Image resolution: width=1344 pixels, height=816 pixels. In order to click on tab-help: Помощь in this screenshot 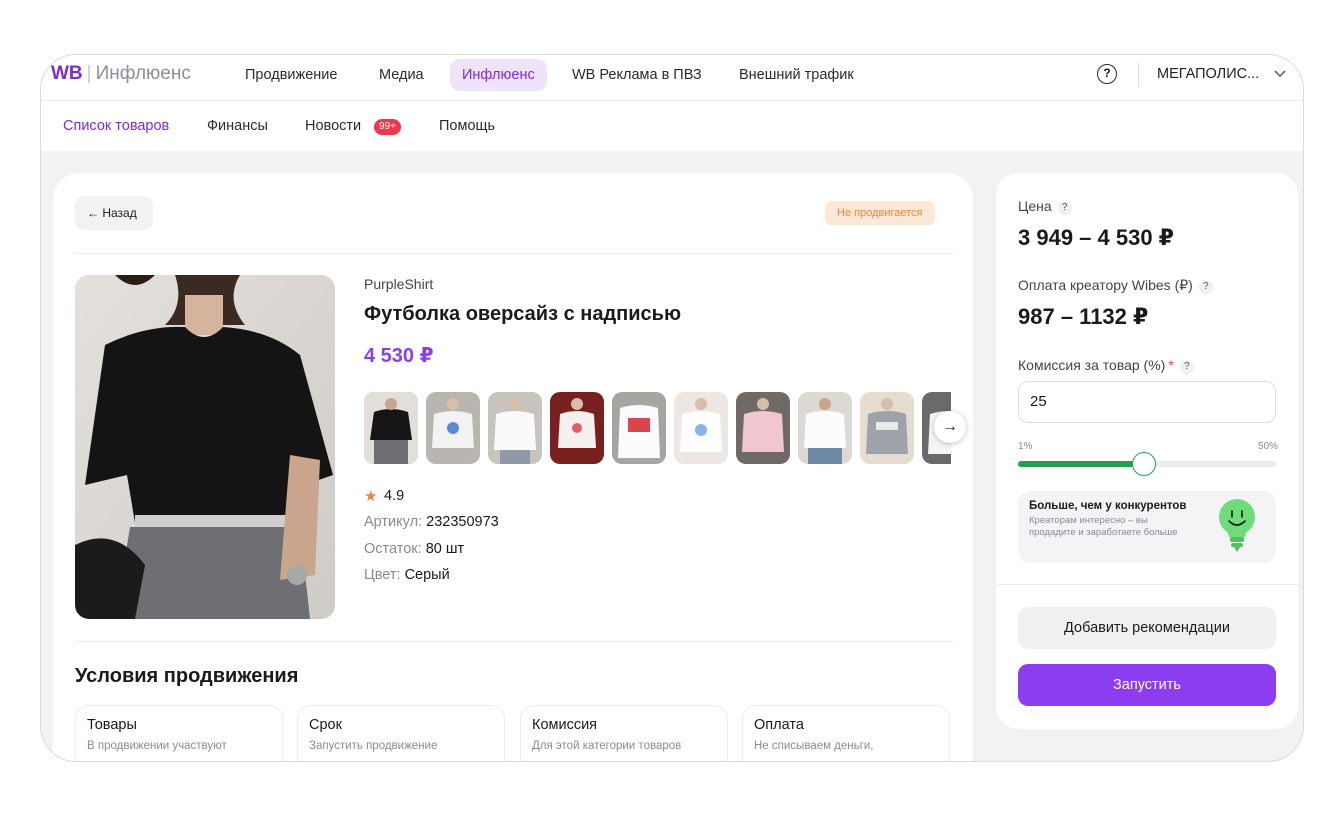, I will do `click(467, 126)`.